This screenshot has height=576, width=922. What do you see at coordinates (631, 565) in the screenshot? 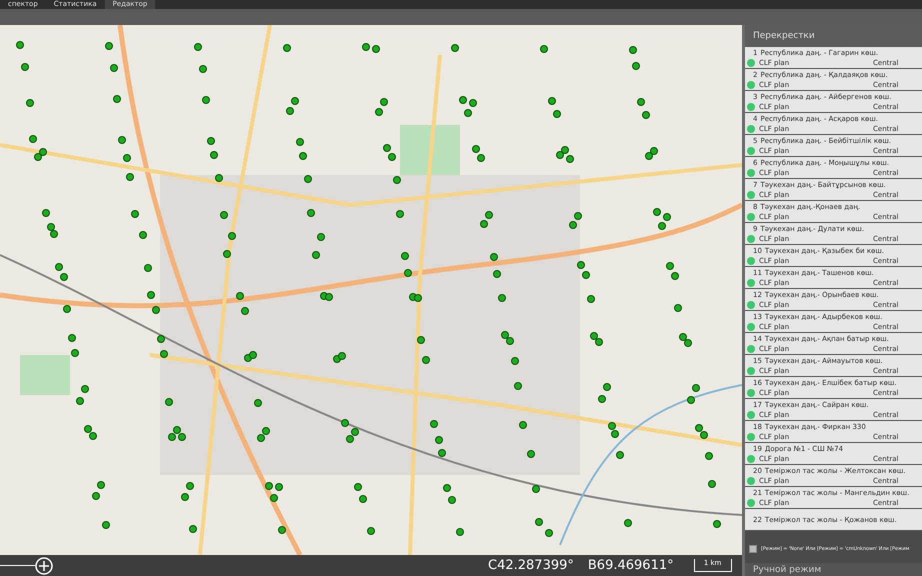
I see `longitude-text: В69.469611°` at bounding box center [631, 565].